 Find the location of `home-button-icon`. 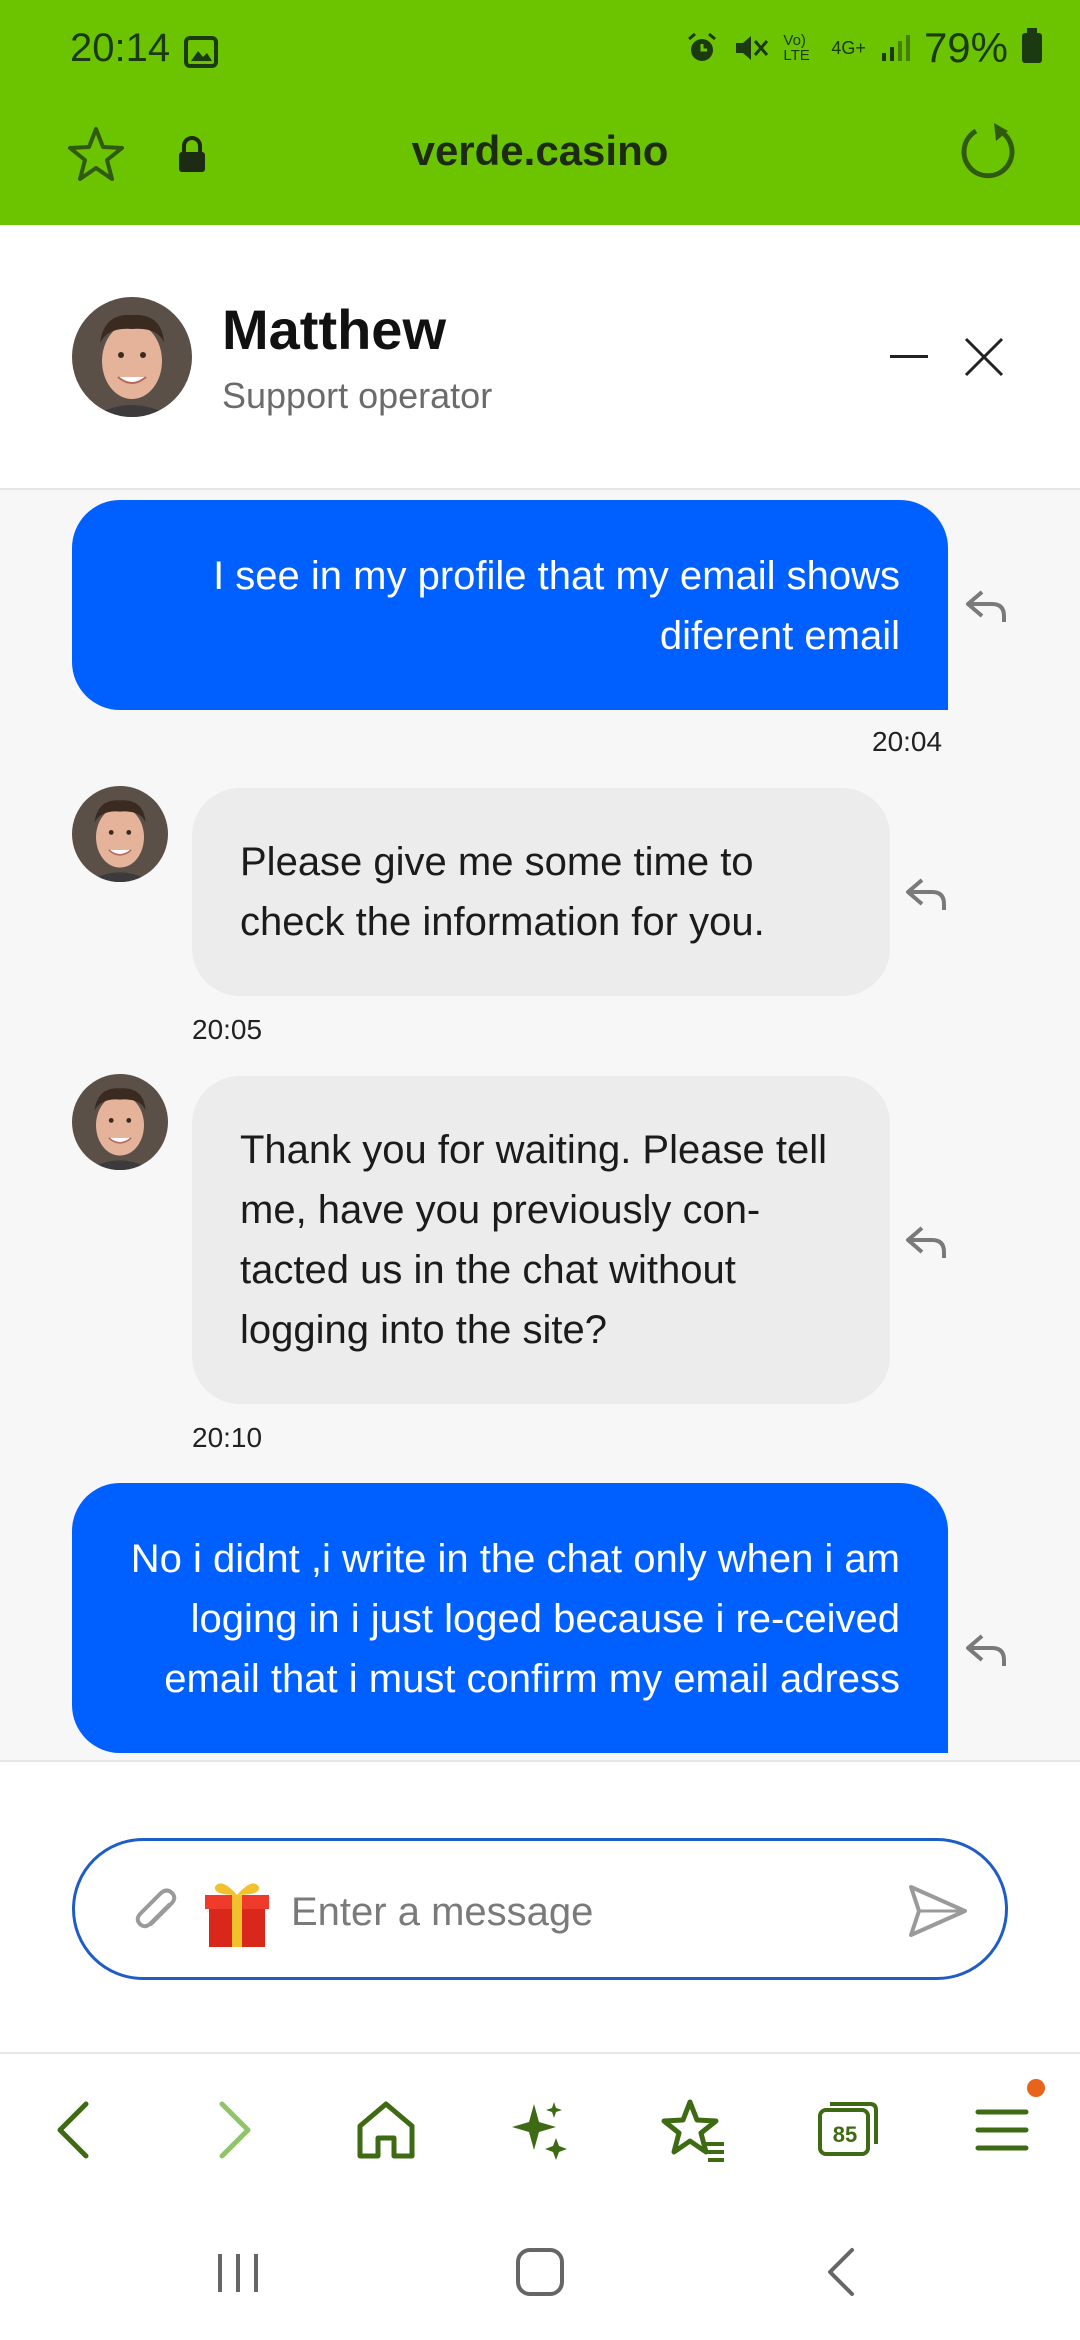

home-button-icon is located at coordinates (540, 2272).